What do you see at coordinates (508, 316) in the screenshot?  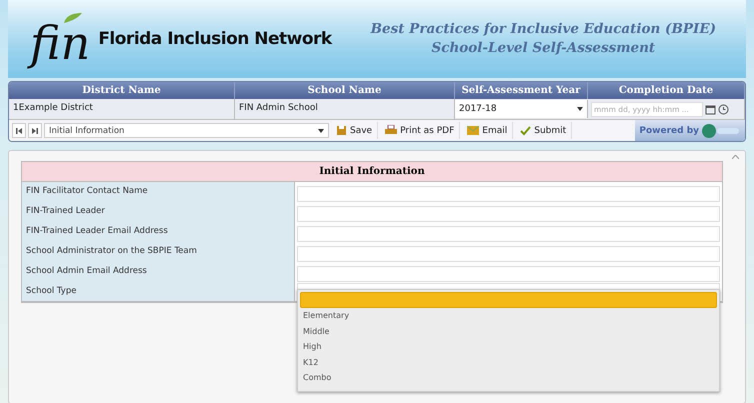 I see `dropdown-option: Elementary` at bounding box center [508, 316].